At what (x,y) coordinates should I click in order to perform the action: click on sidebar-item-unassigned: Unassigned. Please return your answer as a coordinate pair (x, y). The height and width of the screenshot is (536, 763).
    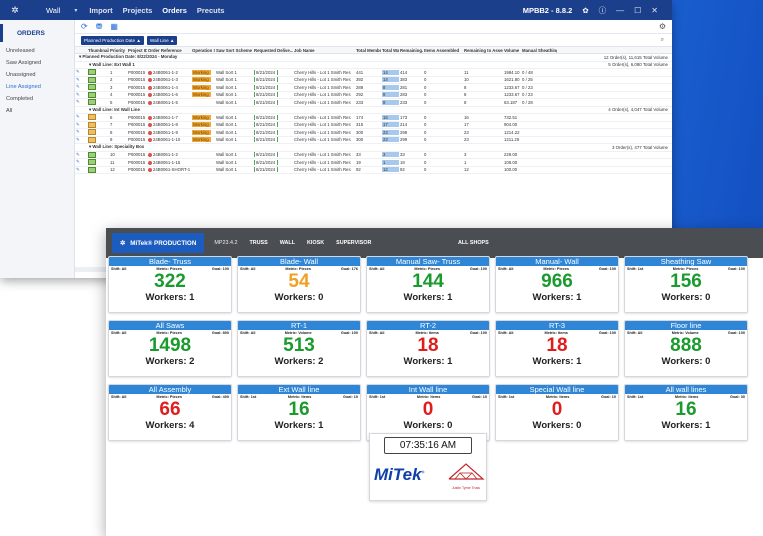
    Looking at the image, I should click on (37, 75).